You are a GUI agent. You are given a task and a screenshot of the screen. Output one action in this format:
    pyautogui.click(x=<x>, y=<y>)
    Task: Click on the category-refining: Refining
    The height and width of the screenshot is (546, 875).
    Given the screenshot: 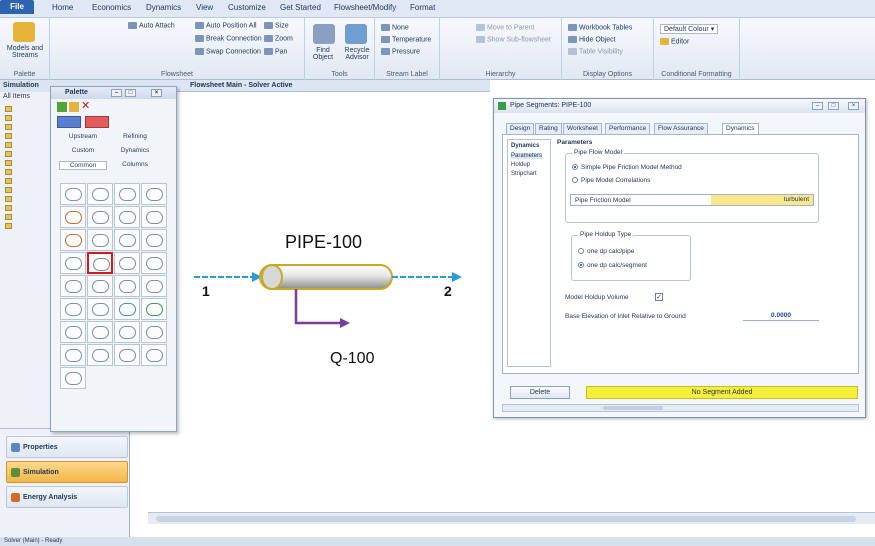 What is the action you would take?
    pyautogui.click(x=135, y=136)
    